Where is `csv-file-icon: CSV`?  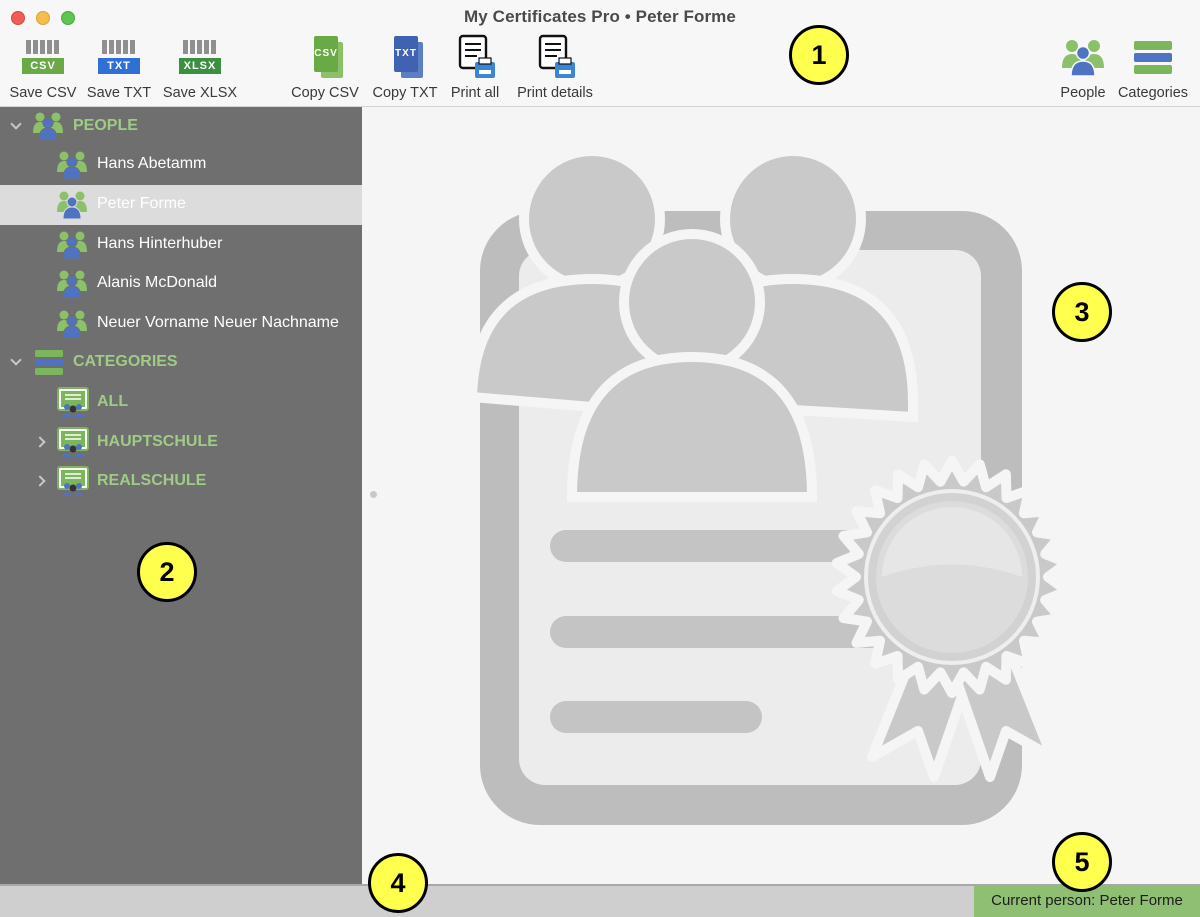 csv-file-icon: CSV is located at coordinates (43, 58).